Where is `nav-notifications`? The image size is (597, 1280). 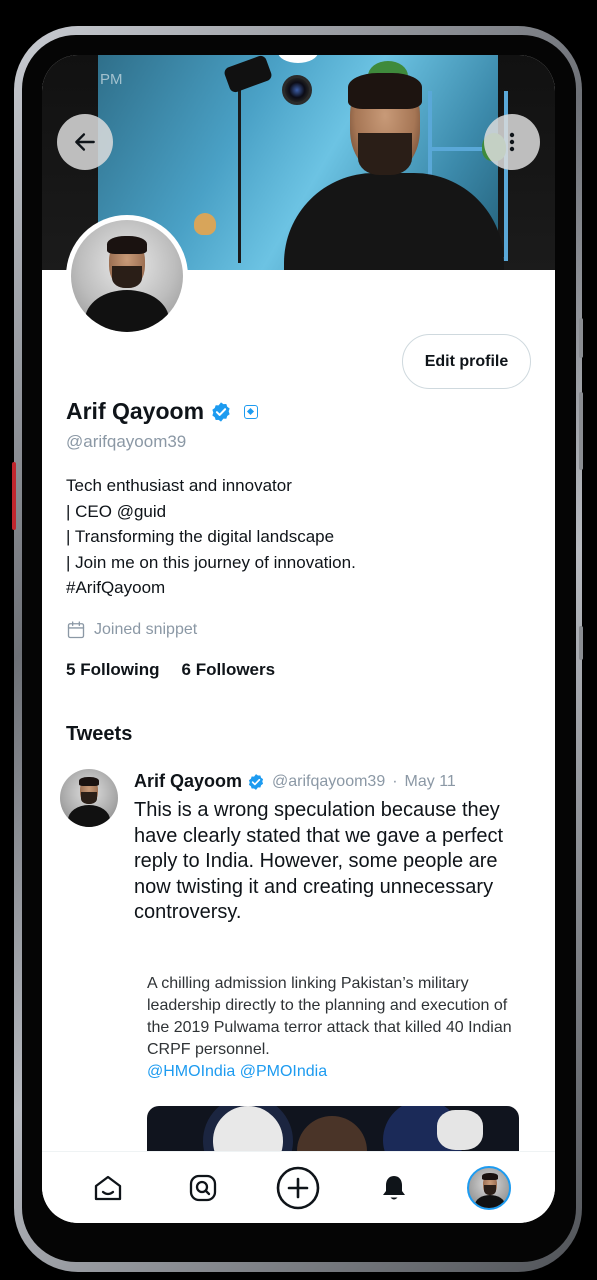
nav-notifications is located at coordinates (394, 1188).